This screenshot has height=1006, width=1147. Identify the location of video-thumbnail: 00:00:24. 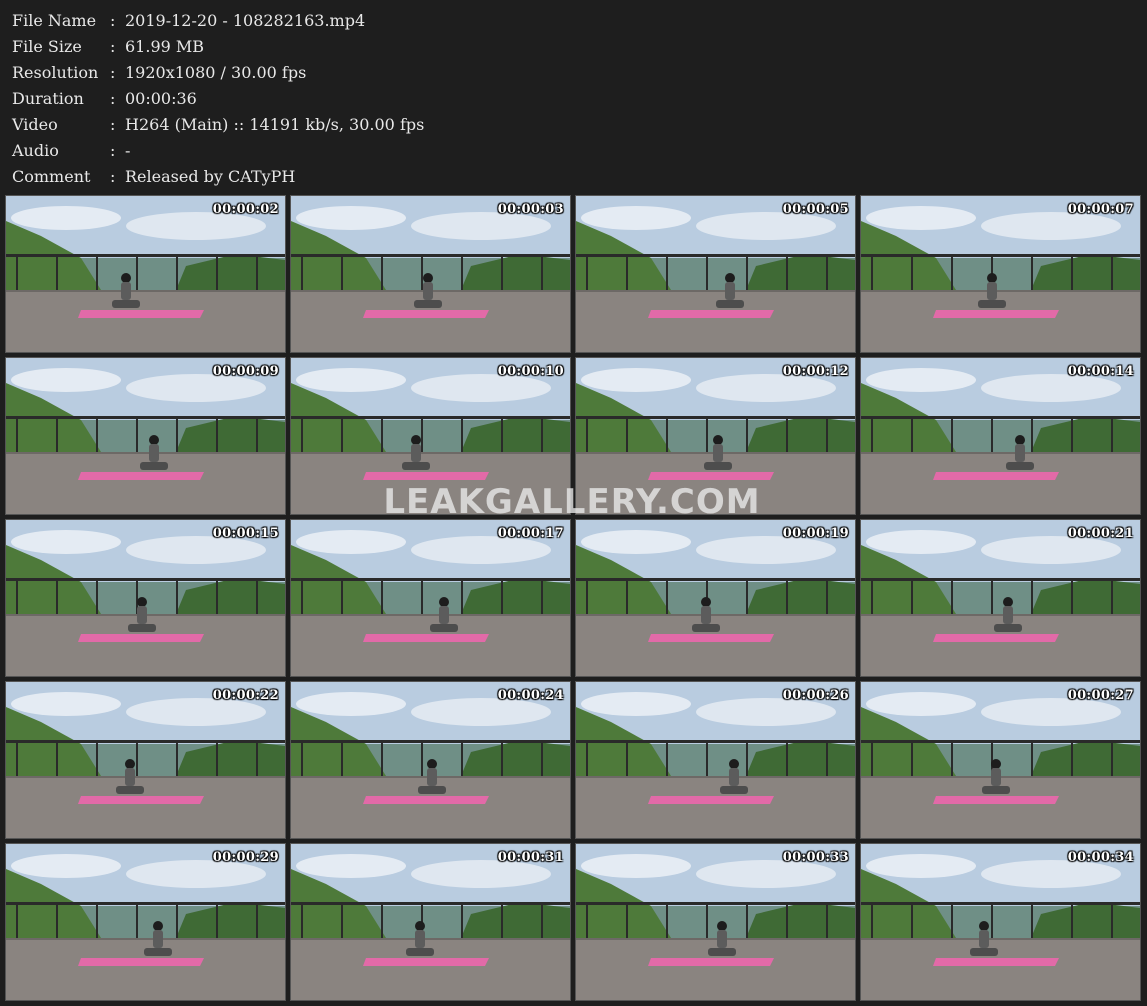
(430, 760).